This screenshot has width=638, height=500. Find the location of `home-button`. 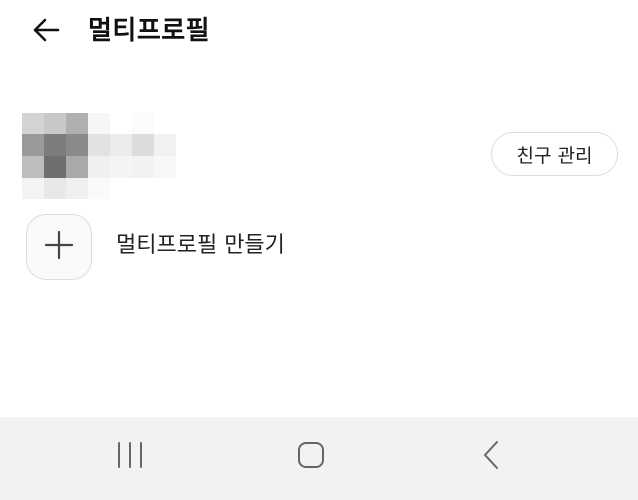

home-button is located at coordinates (311, 457).